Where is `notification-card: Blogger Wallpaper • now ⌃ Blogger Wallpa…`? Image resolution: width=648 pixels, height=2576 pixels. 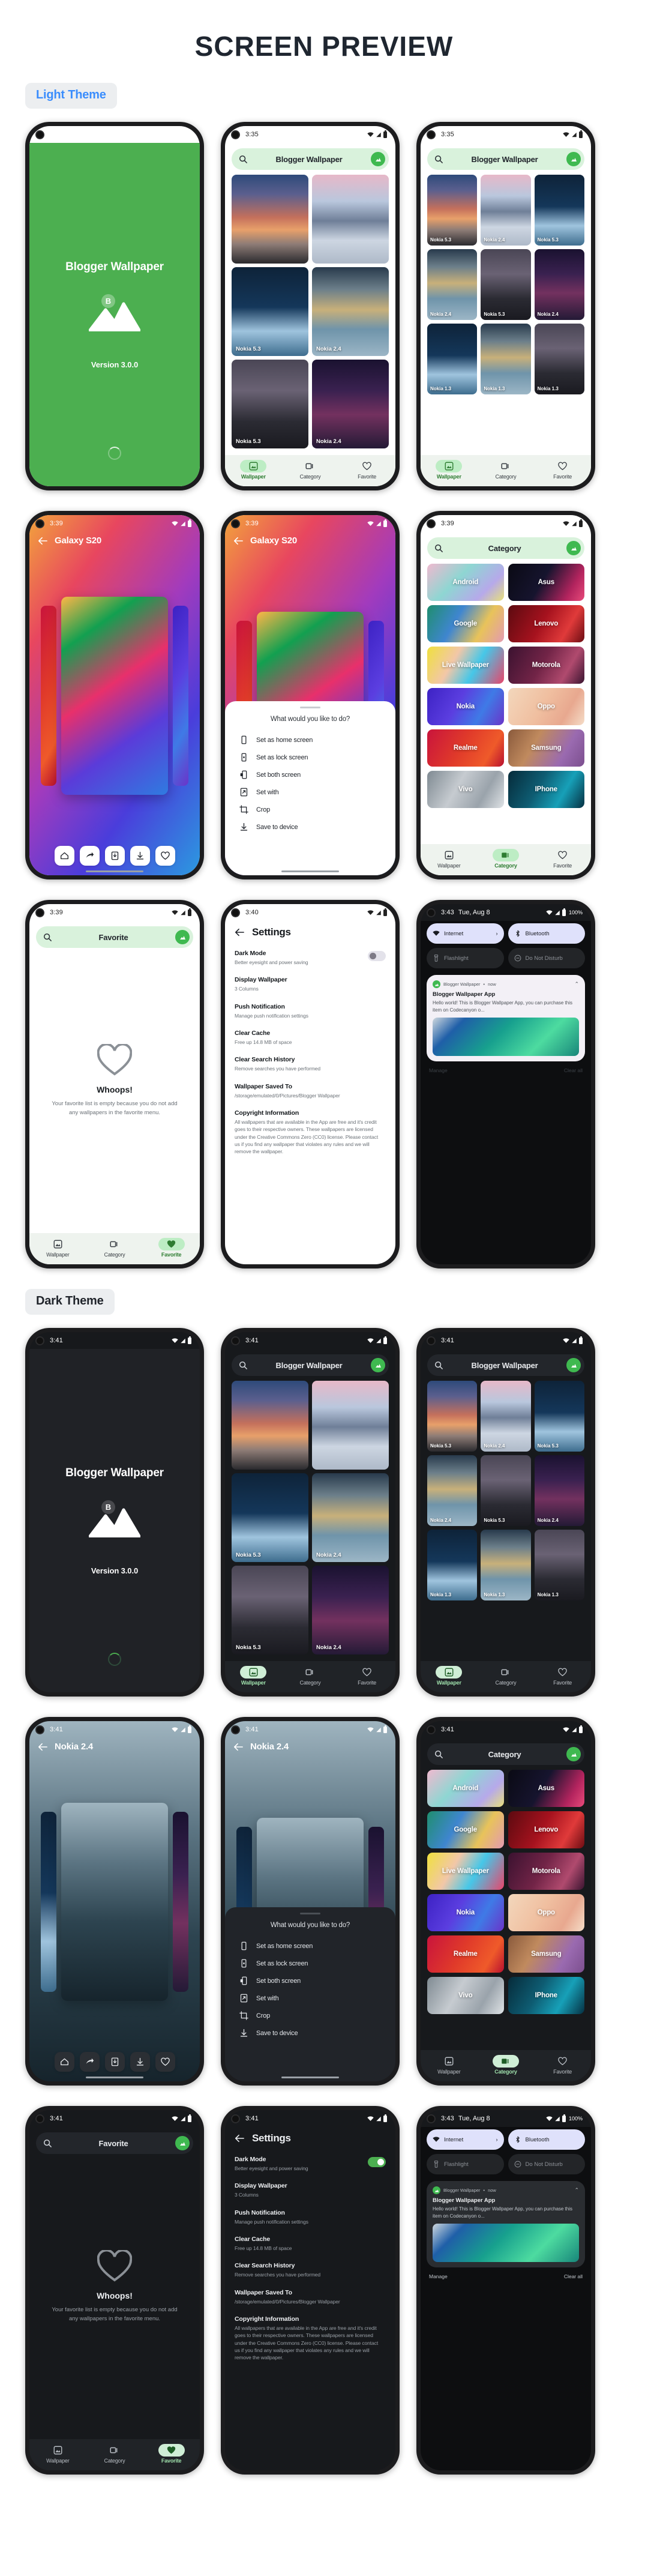 notification-card: Blogger Wallpaper • now ⌃ Blogger Wallpa… is located at coordinates (506, 2224).